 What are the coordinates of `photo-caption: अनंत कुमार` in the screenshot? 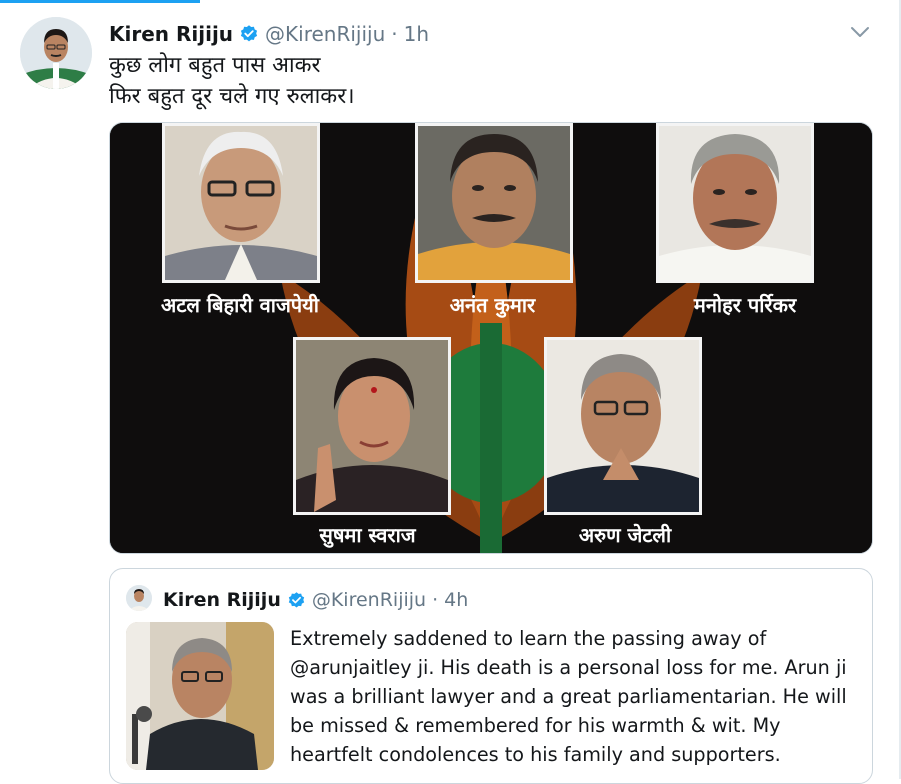 It's located at (492, 305).